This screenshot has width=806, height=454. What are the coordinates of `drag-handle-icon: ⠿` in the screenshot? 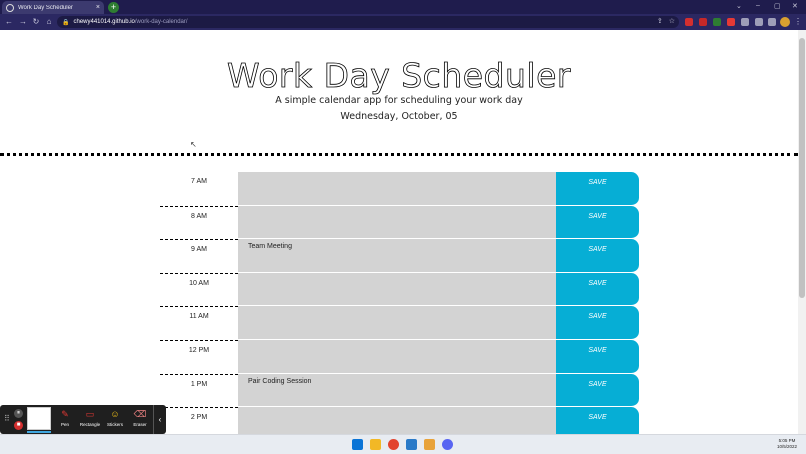 It's located at (7, 418).